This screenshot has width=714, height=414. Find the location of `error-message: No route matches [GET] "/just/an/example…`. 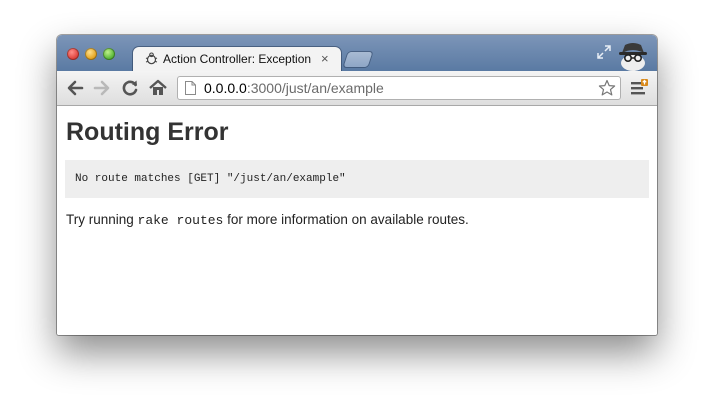

error-message: No route matches [GET] "/just/an/example… is located at coordinates (210, 179).